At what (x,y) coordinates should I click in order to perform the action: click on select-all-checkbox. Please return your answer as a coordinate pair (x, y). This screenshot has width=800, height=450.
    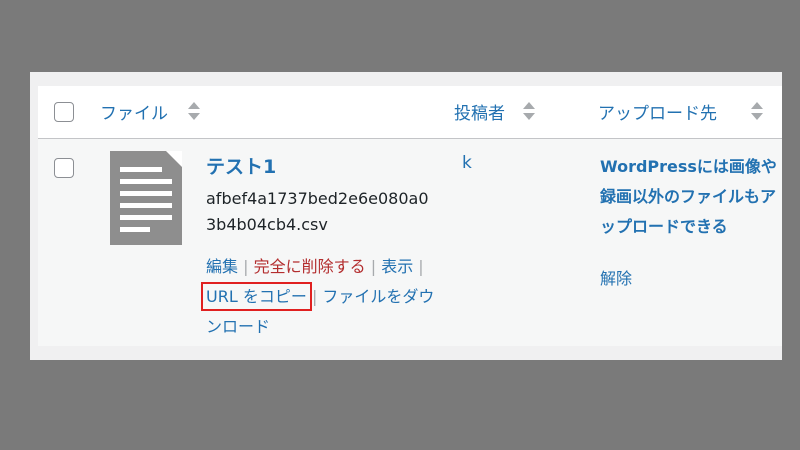
    Looking at the image, I should click on (64, 112).